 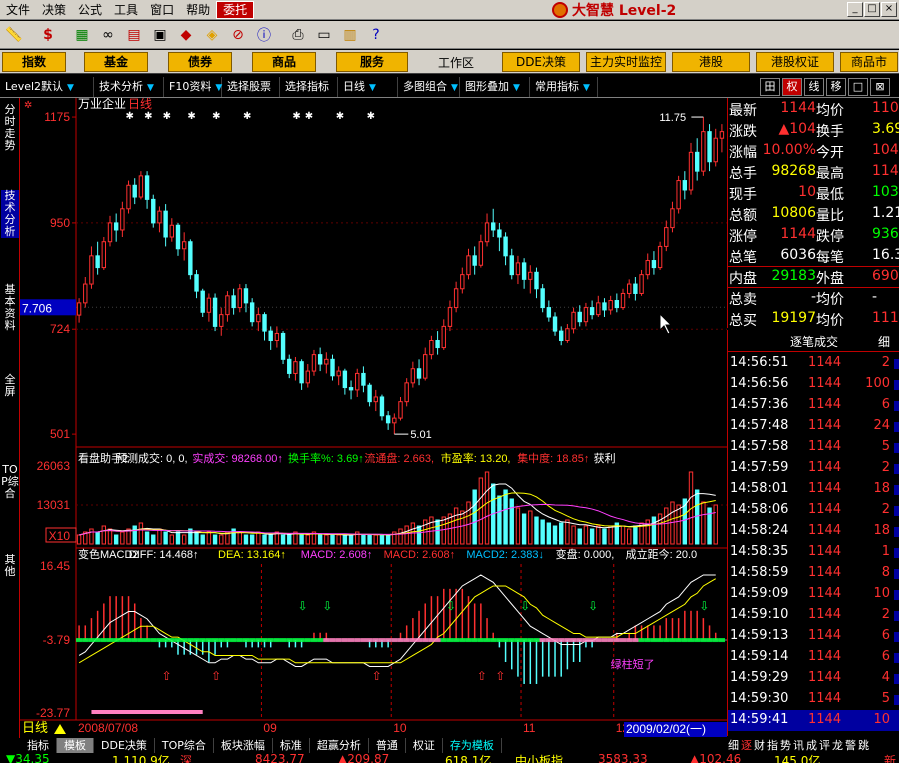 I want to click on maximize-icon: □, so click(x=858, y=87).